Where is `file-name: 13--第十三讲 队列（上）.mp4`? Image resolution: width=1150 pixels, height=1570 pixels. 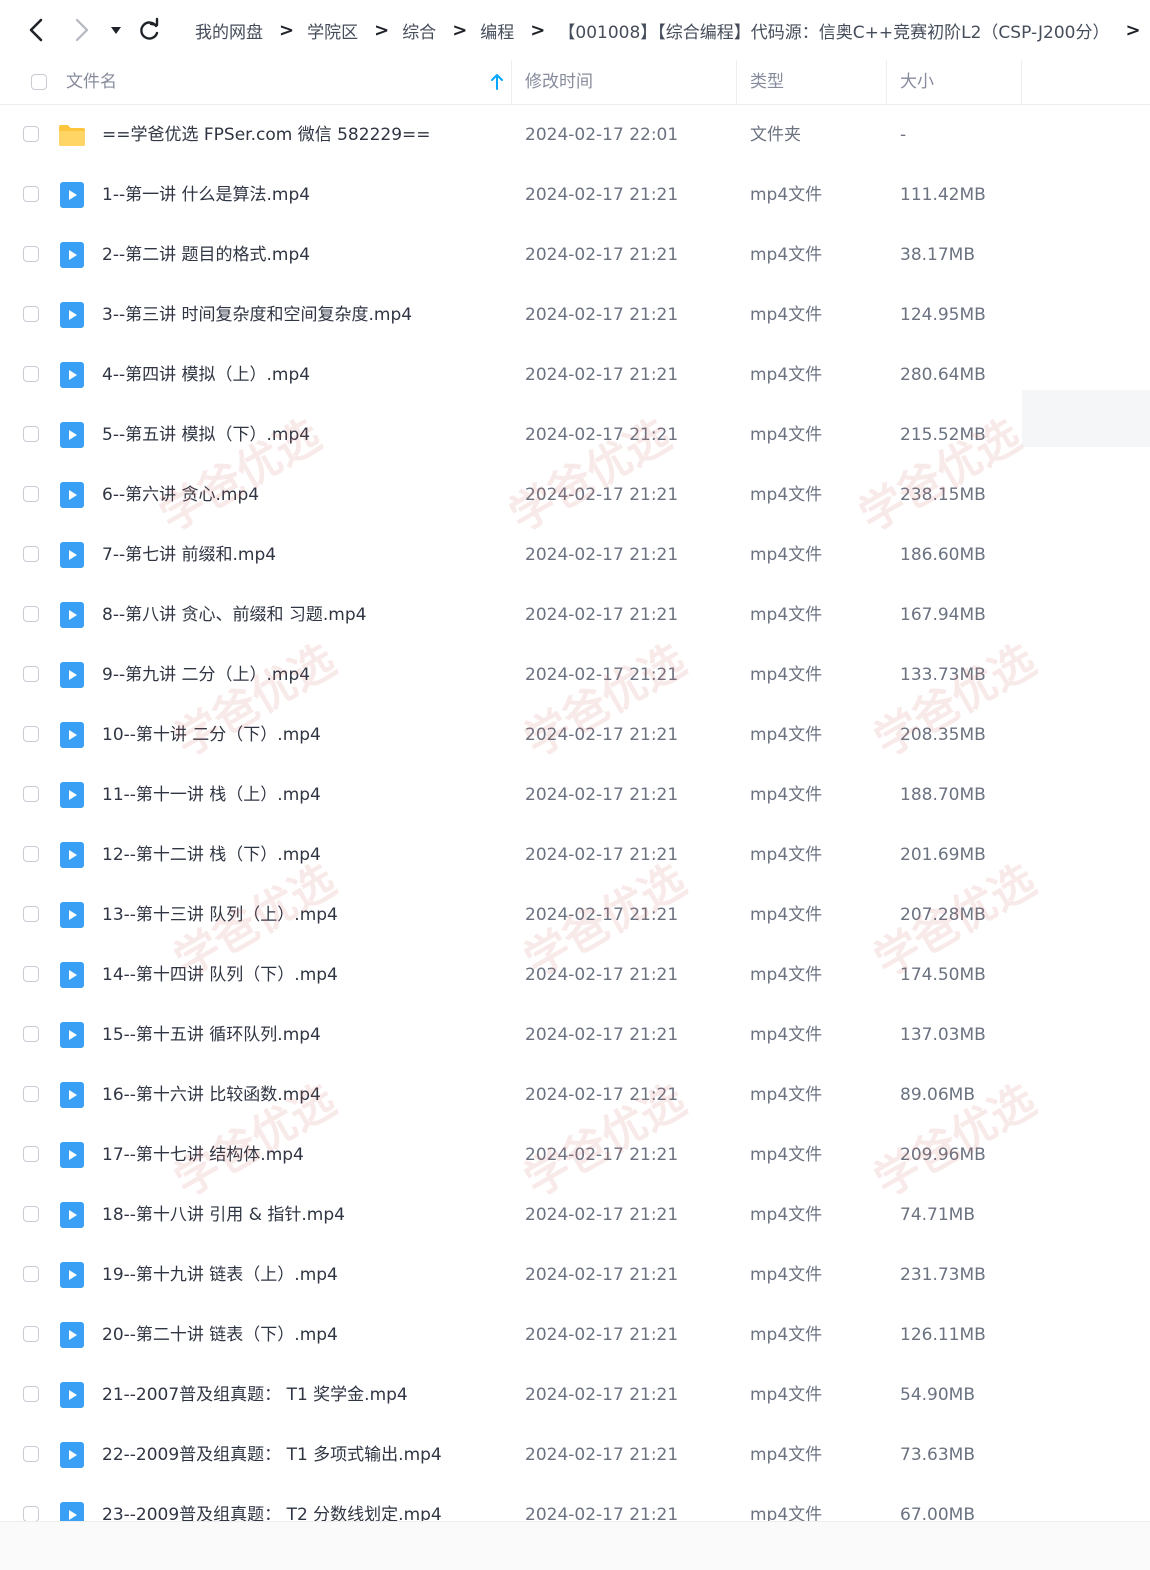 file-name: 13--第十三讲 队列（上）.mp4 is located at coordinates (220, 915).